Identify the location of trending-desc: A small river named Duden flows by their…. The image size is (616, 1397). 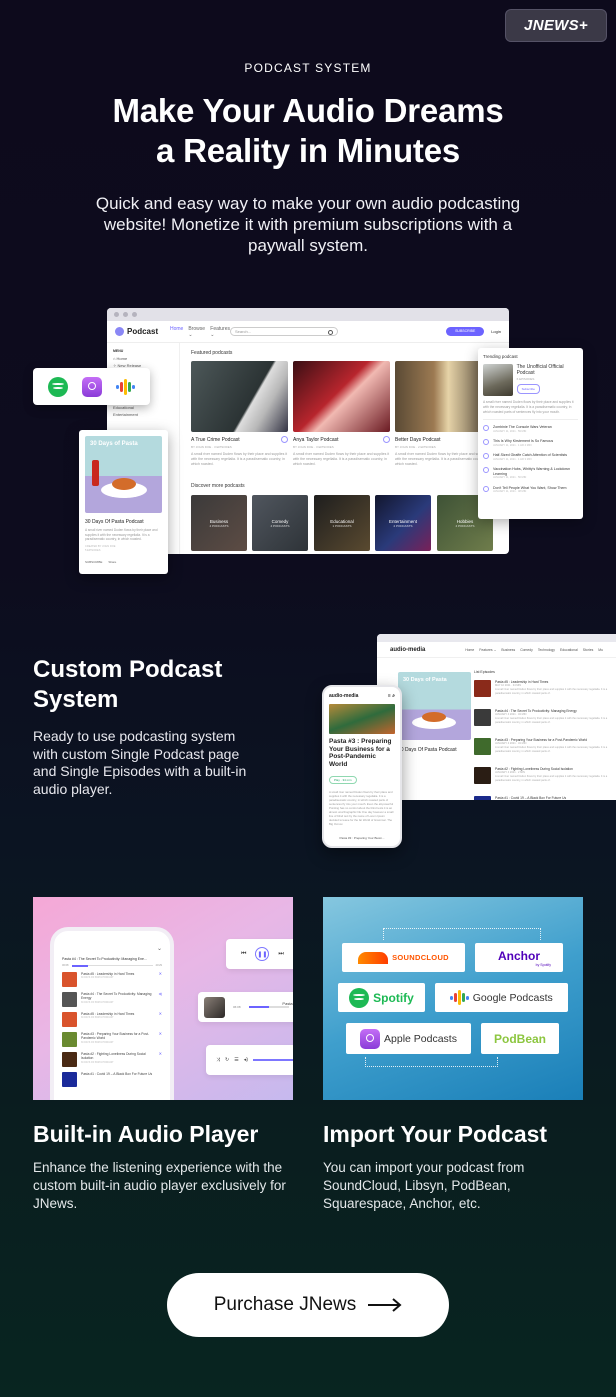
(530, 410).